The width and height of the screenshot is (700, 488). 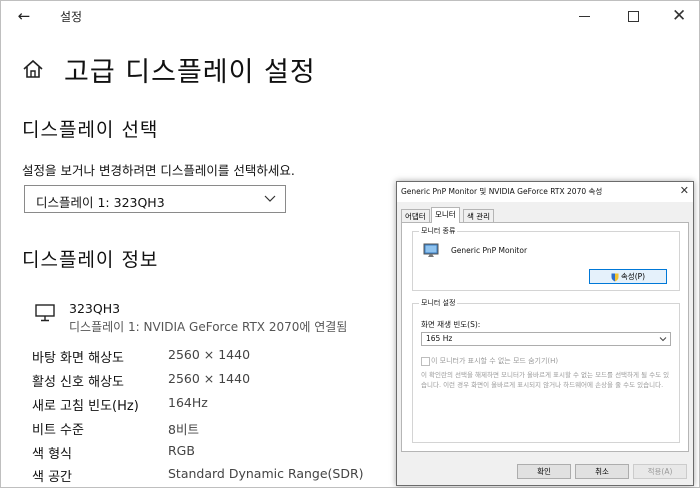 I want to click on properties-button: 속성(P), so click(x=628, y=276).